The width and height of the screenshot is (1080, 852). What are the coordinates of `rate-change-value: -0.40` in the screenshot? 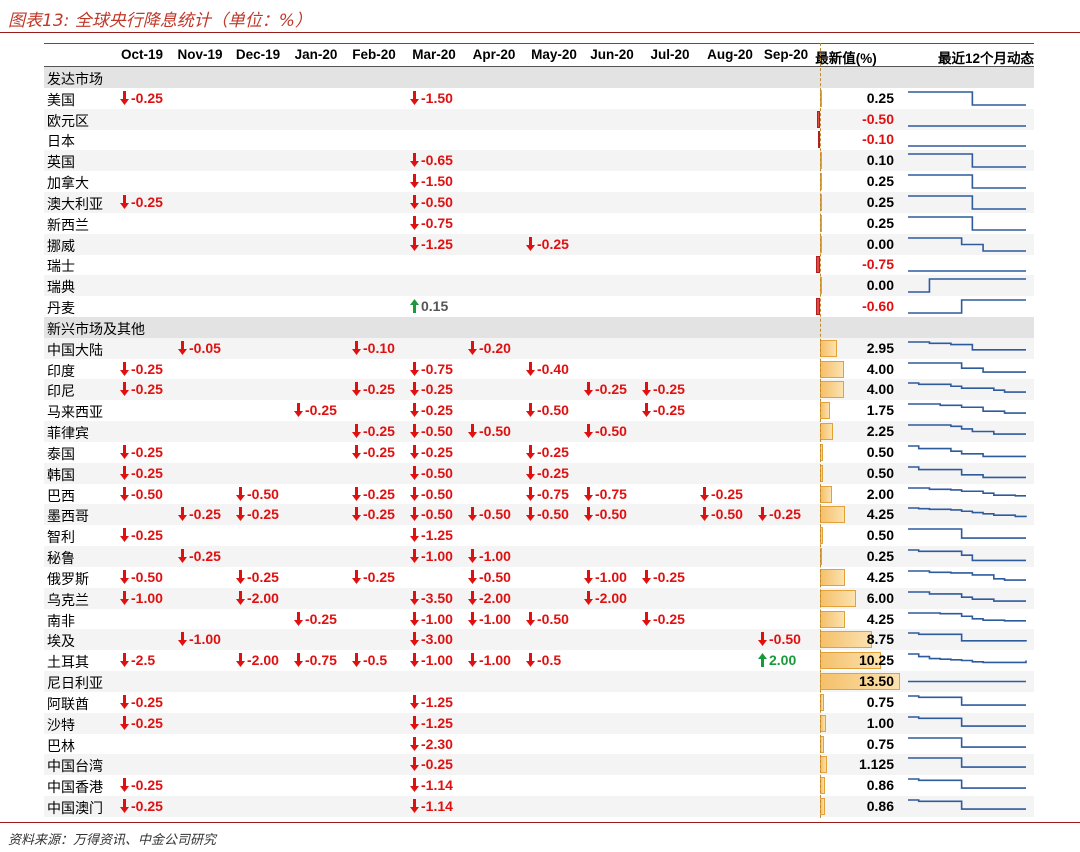 It's located at (553, 368).